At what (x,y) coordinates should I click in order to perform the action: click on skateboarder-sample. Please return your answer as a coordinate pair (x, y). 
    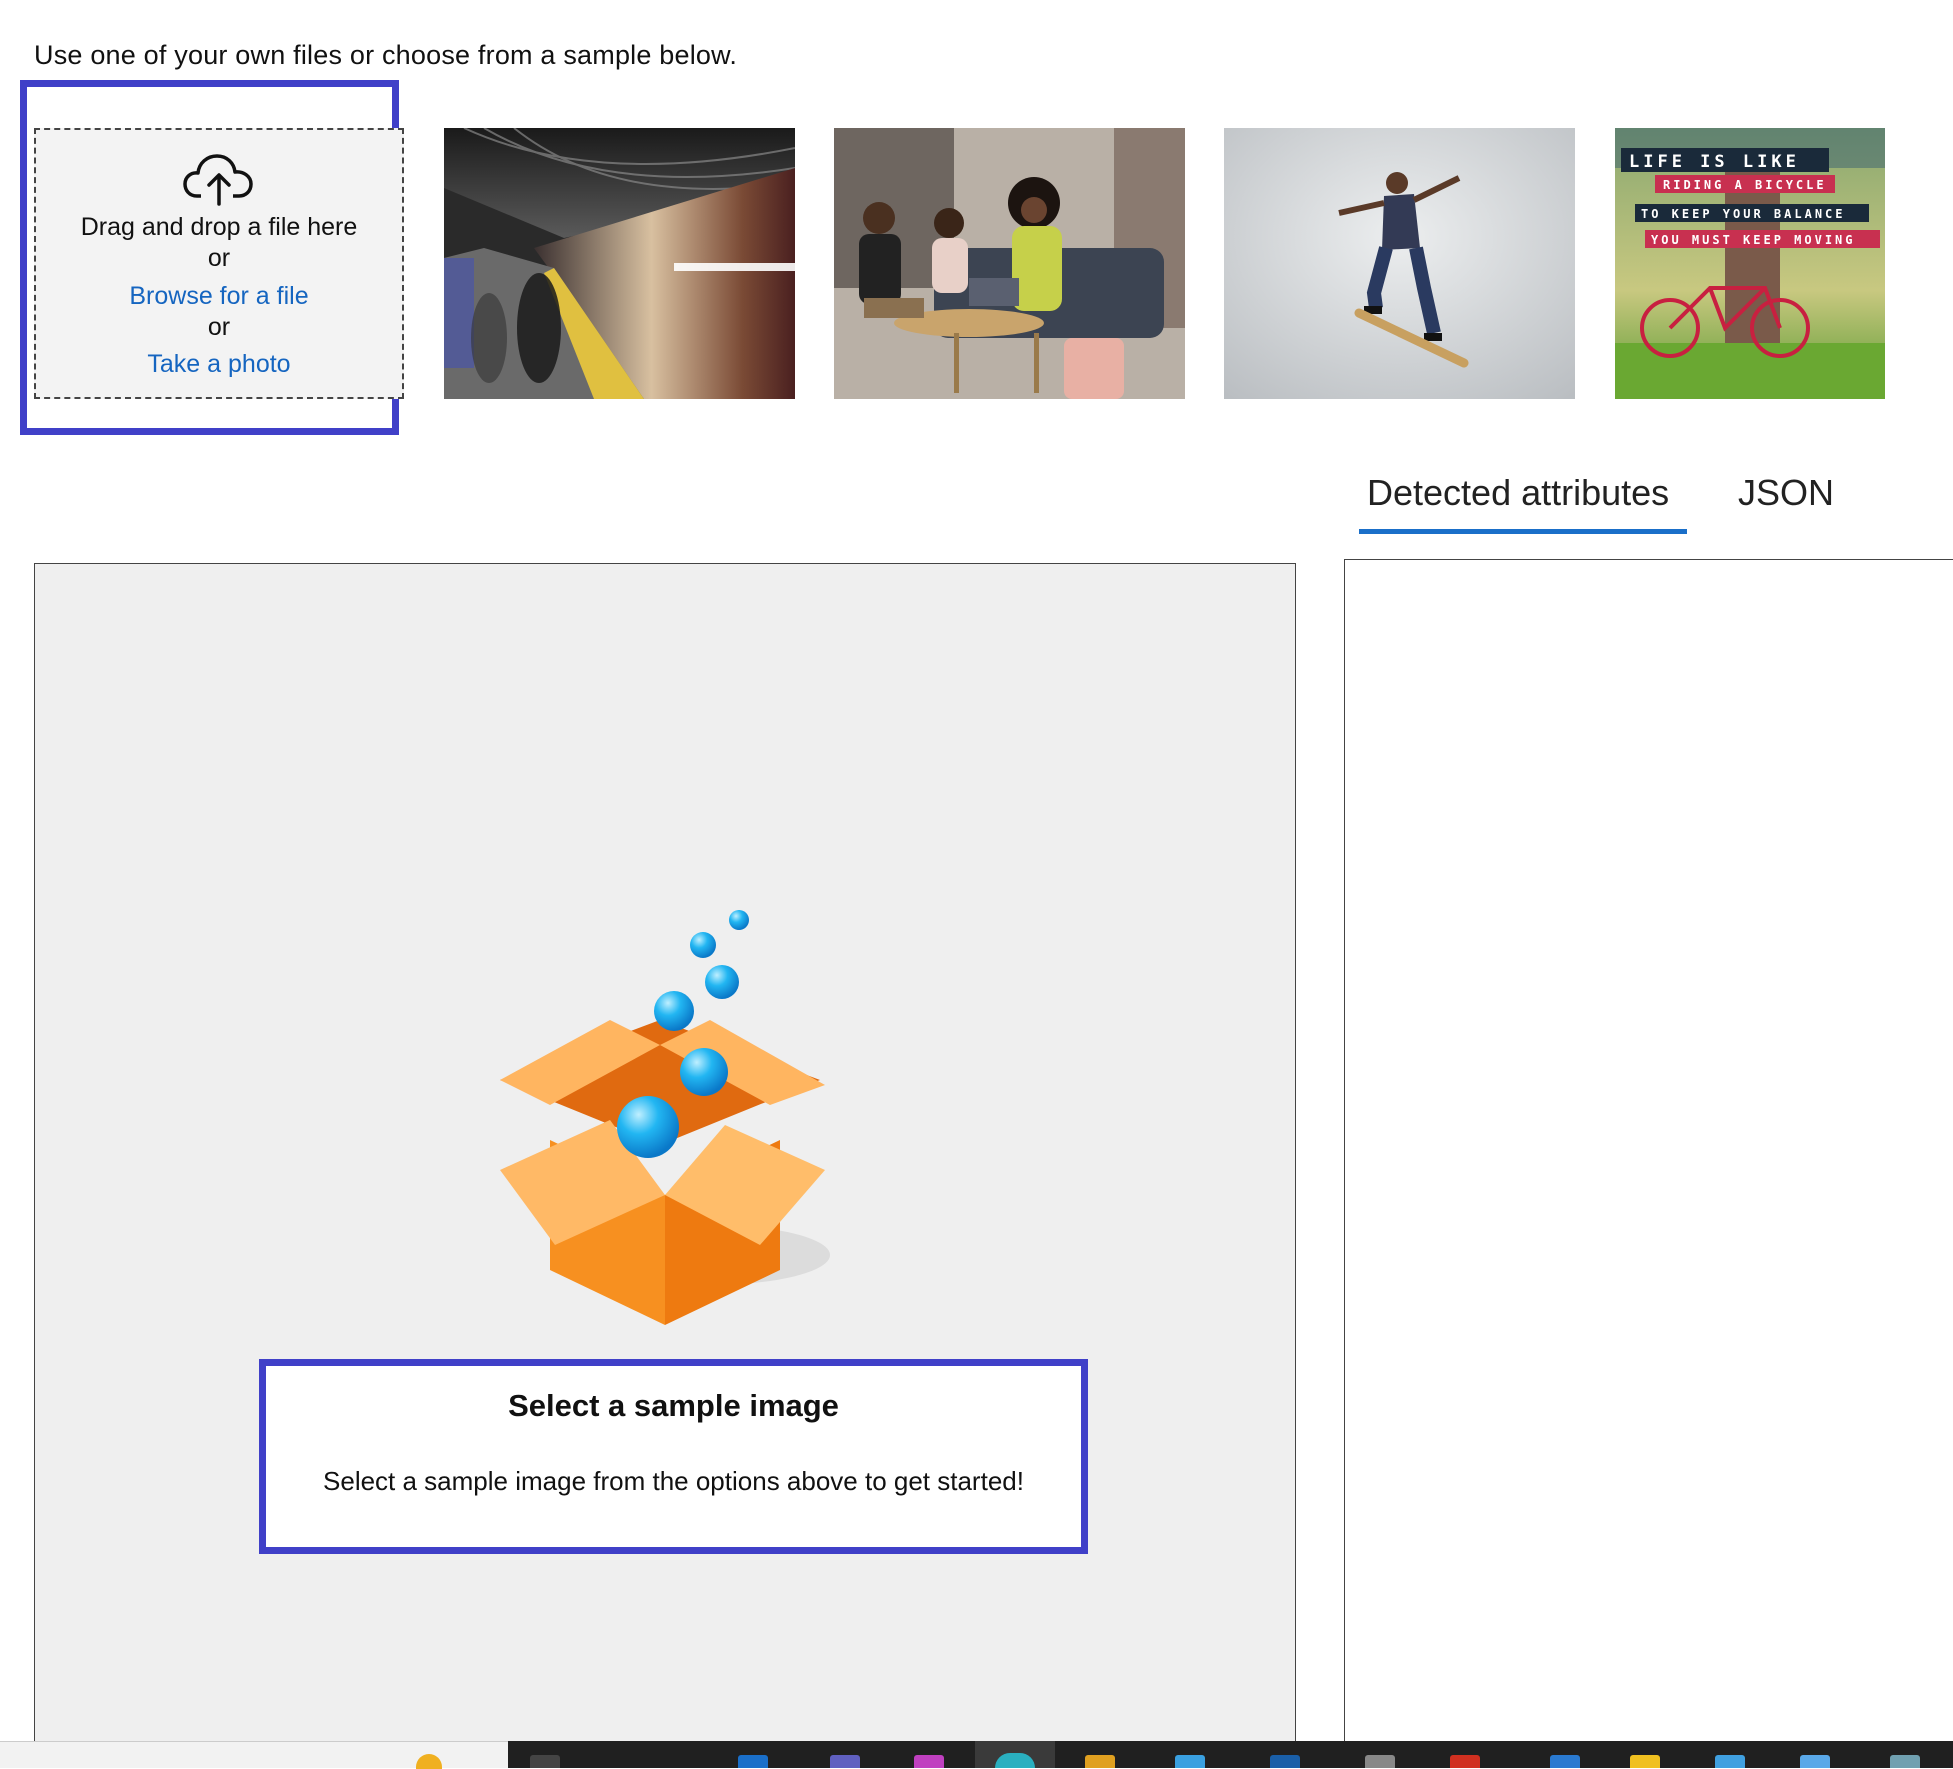
    Looking at the image, I should click on (1399, 263).